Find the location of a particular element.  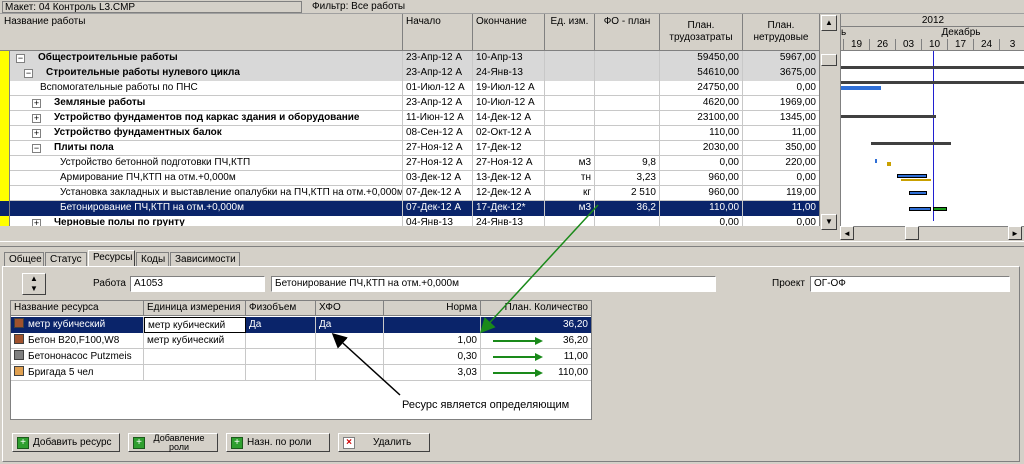

green-link-arrow is located at coordinates (539, 269).